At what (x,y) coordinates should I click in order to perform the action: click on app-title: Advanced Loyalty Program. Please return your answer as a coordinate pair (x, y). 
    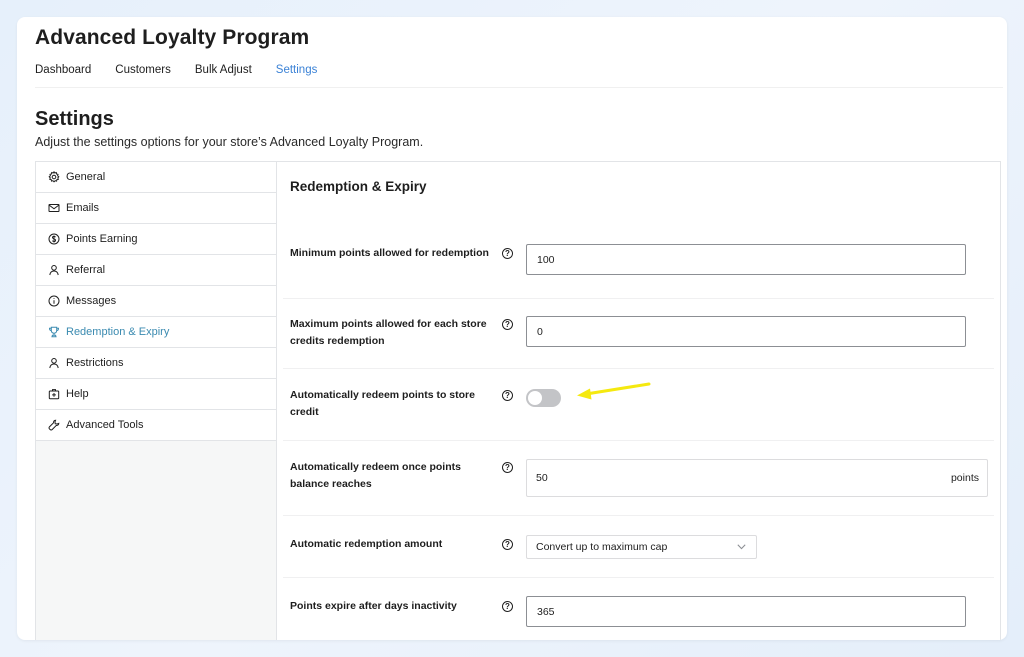
    Looking at the image, I should click on (172, 37).